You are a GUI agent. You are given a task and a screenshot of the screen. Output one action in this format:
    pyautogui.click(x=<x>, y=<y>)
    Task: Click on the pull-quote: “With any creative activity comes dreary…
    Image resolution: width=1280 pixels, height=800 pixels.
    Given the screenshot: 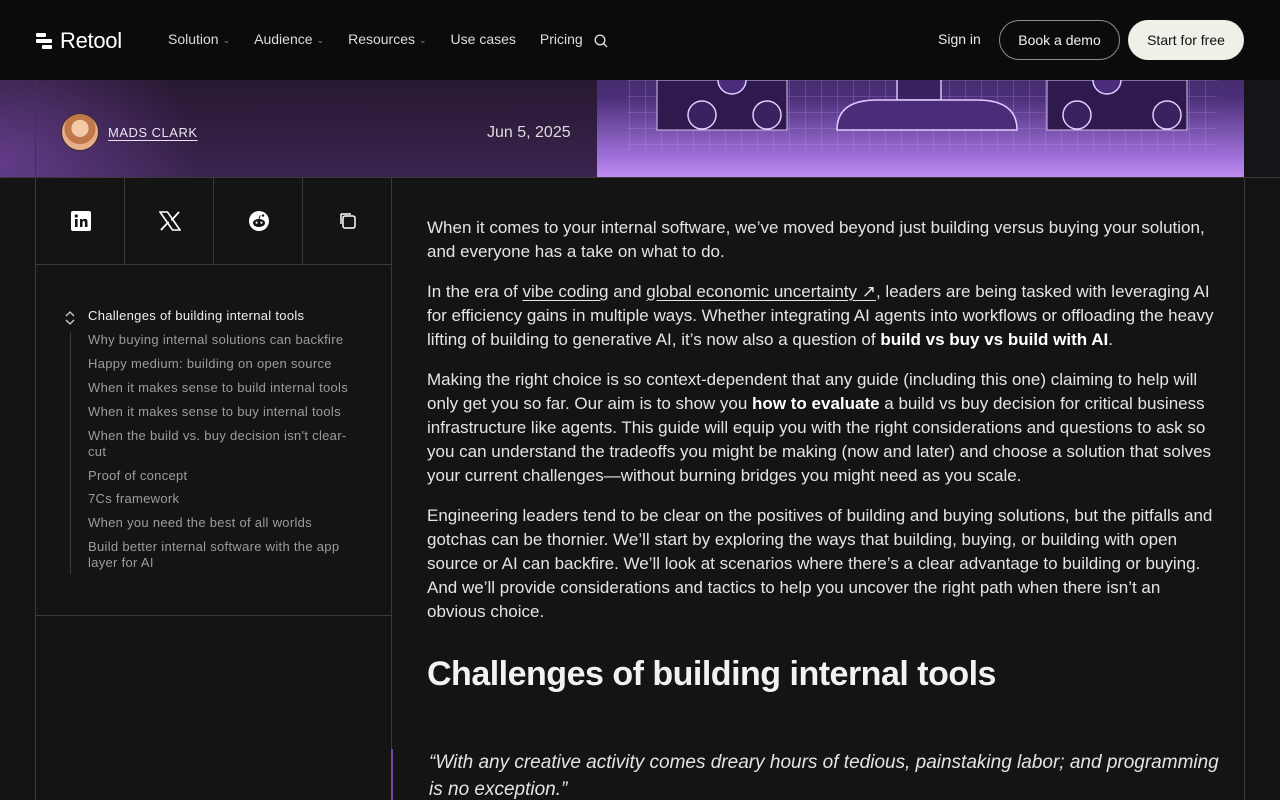 What is the action you would take?
    pyautogui.click(x=824, y=776)
    